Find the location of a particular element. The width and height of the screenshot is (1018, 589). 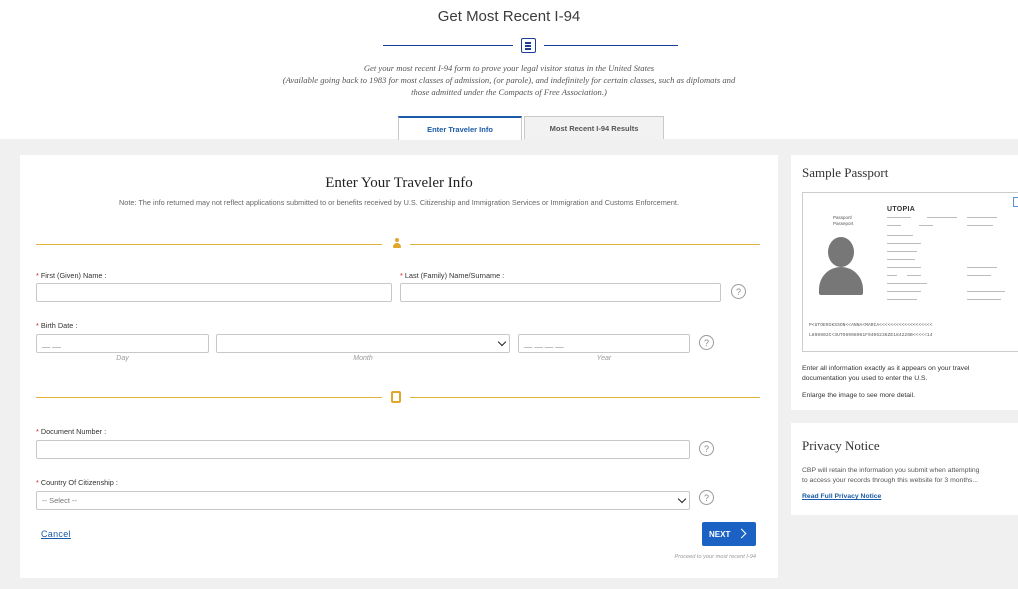

last-name-field is located at coordinates (560, 292).